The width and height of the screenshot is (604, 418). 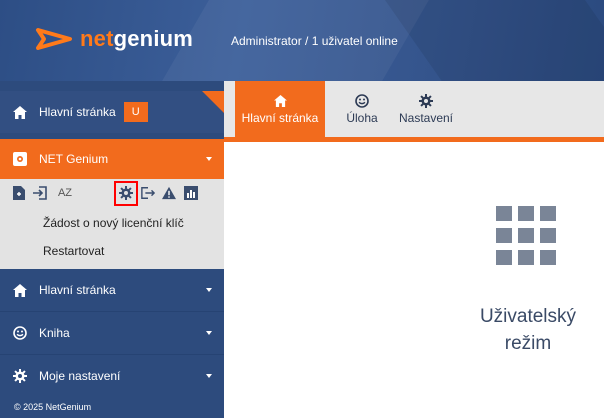 What do you see at coordinates (54, 333) in the screenshot?
I see `sidebar-item-label: Kniha` at bounding box center [54, 333].